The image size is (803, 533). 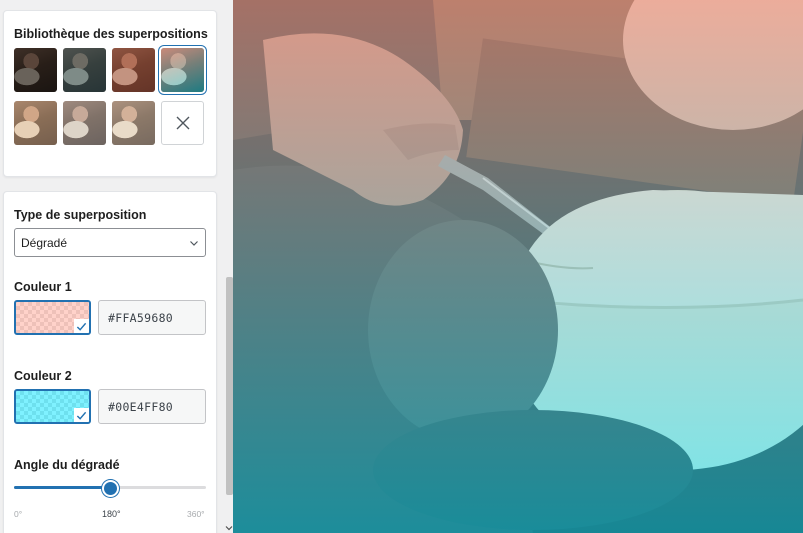 I want to click on slider-thumb, so click(x=110, y=488).